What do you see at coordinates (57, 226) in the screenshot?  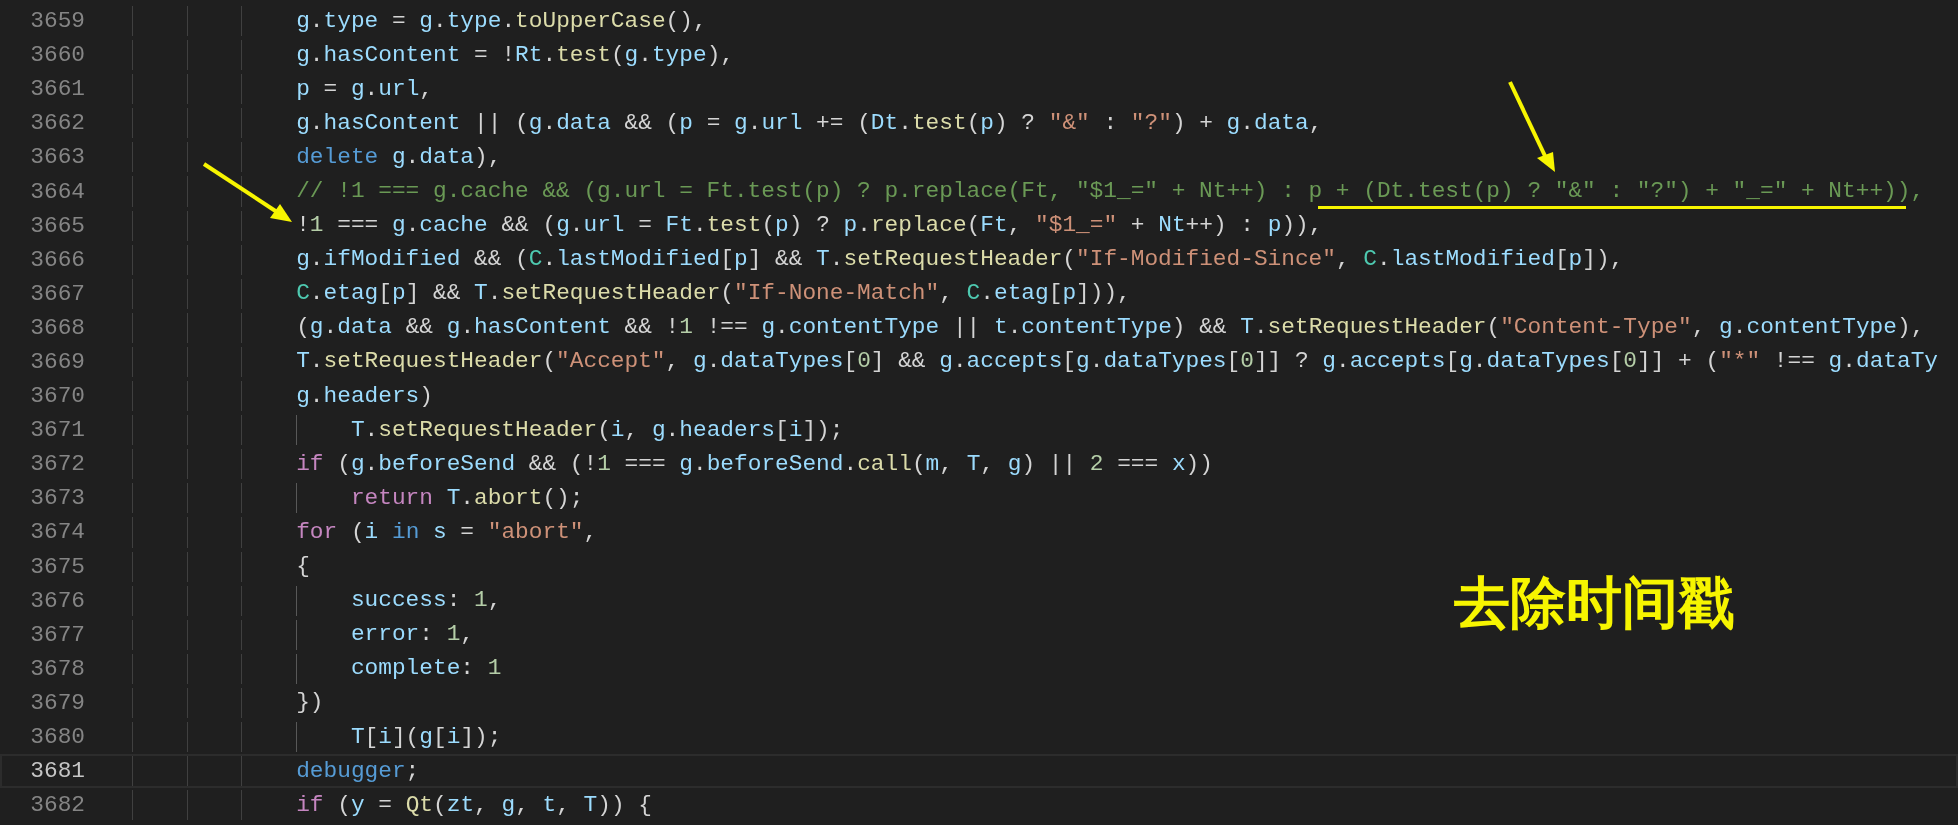 I see `line-number: 3665` at bounding box center [57, 226].